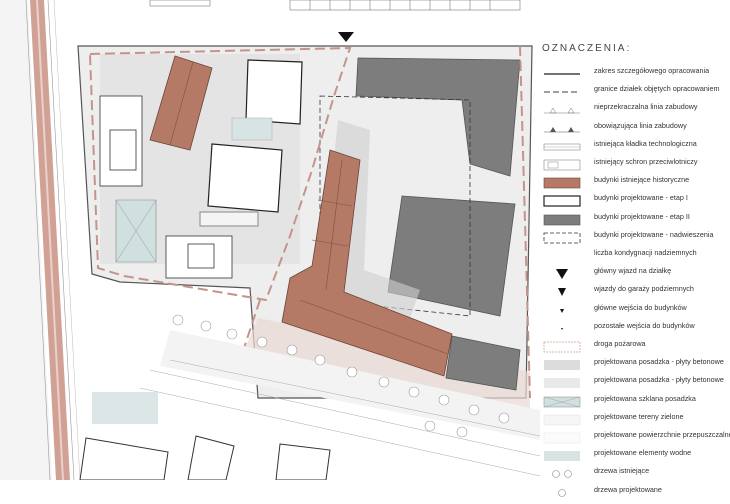 The height and width of the screenshot is (504, 730). I want to click on legend-row: budynki istniejące historyczne, so click(634, 182).